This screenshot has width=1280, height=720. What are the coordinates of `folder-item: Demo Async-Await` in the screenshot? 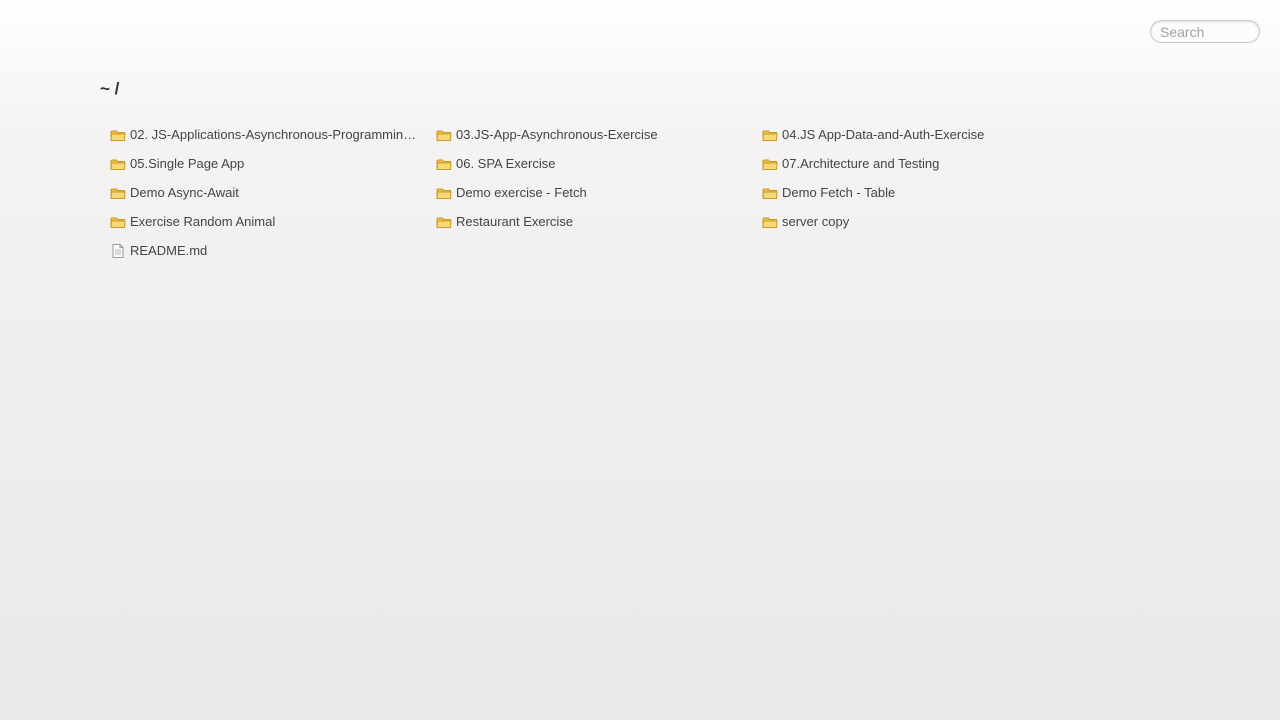 It's located at (273, 192).